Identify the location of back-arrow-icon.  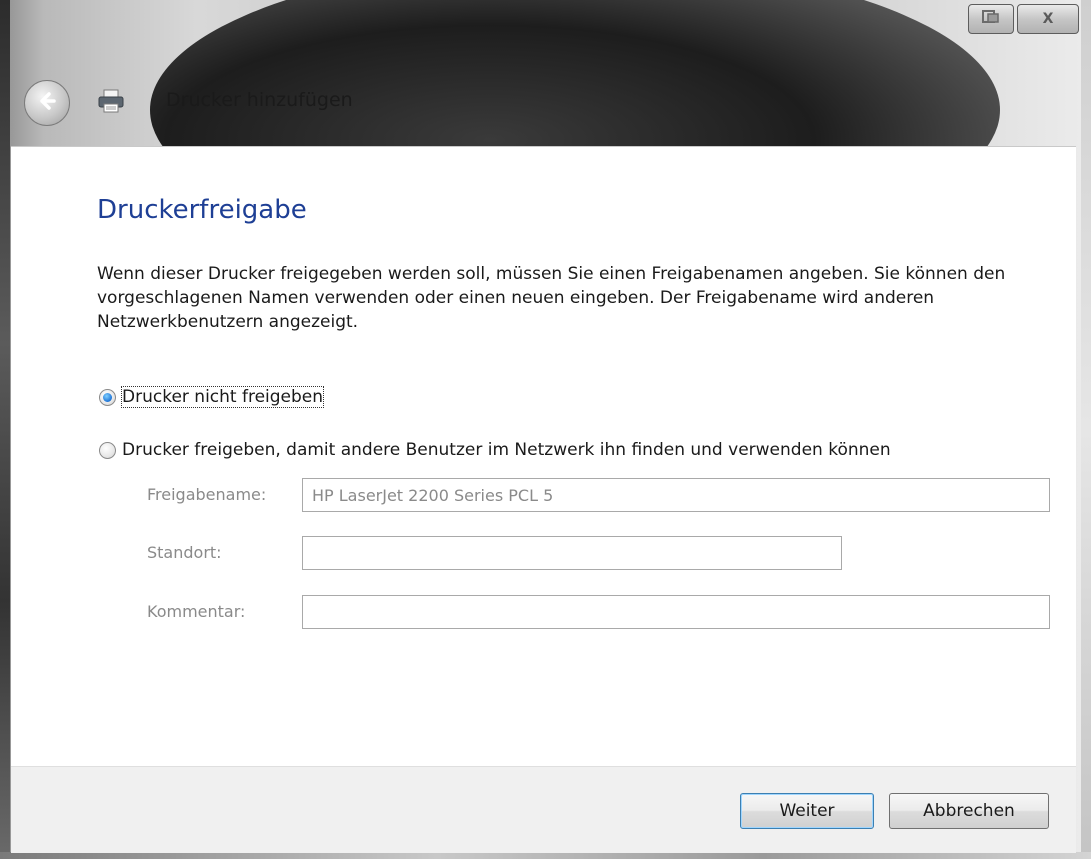
(47, 103).